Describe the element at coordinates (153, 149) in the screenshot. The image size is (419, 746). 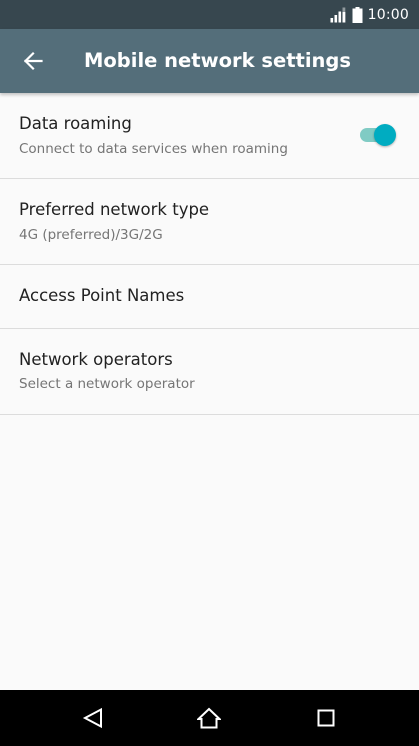
I see `setting-summary: Connect to data services when roaming` at that location.